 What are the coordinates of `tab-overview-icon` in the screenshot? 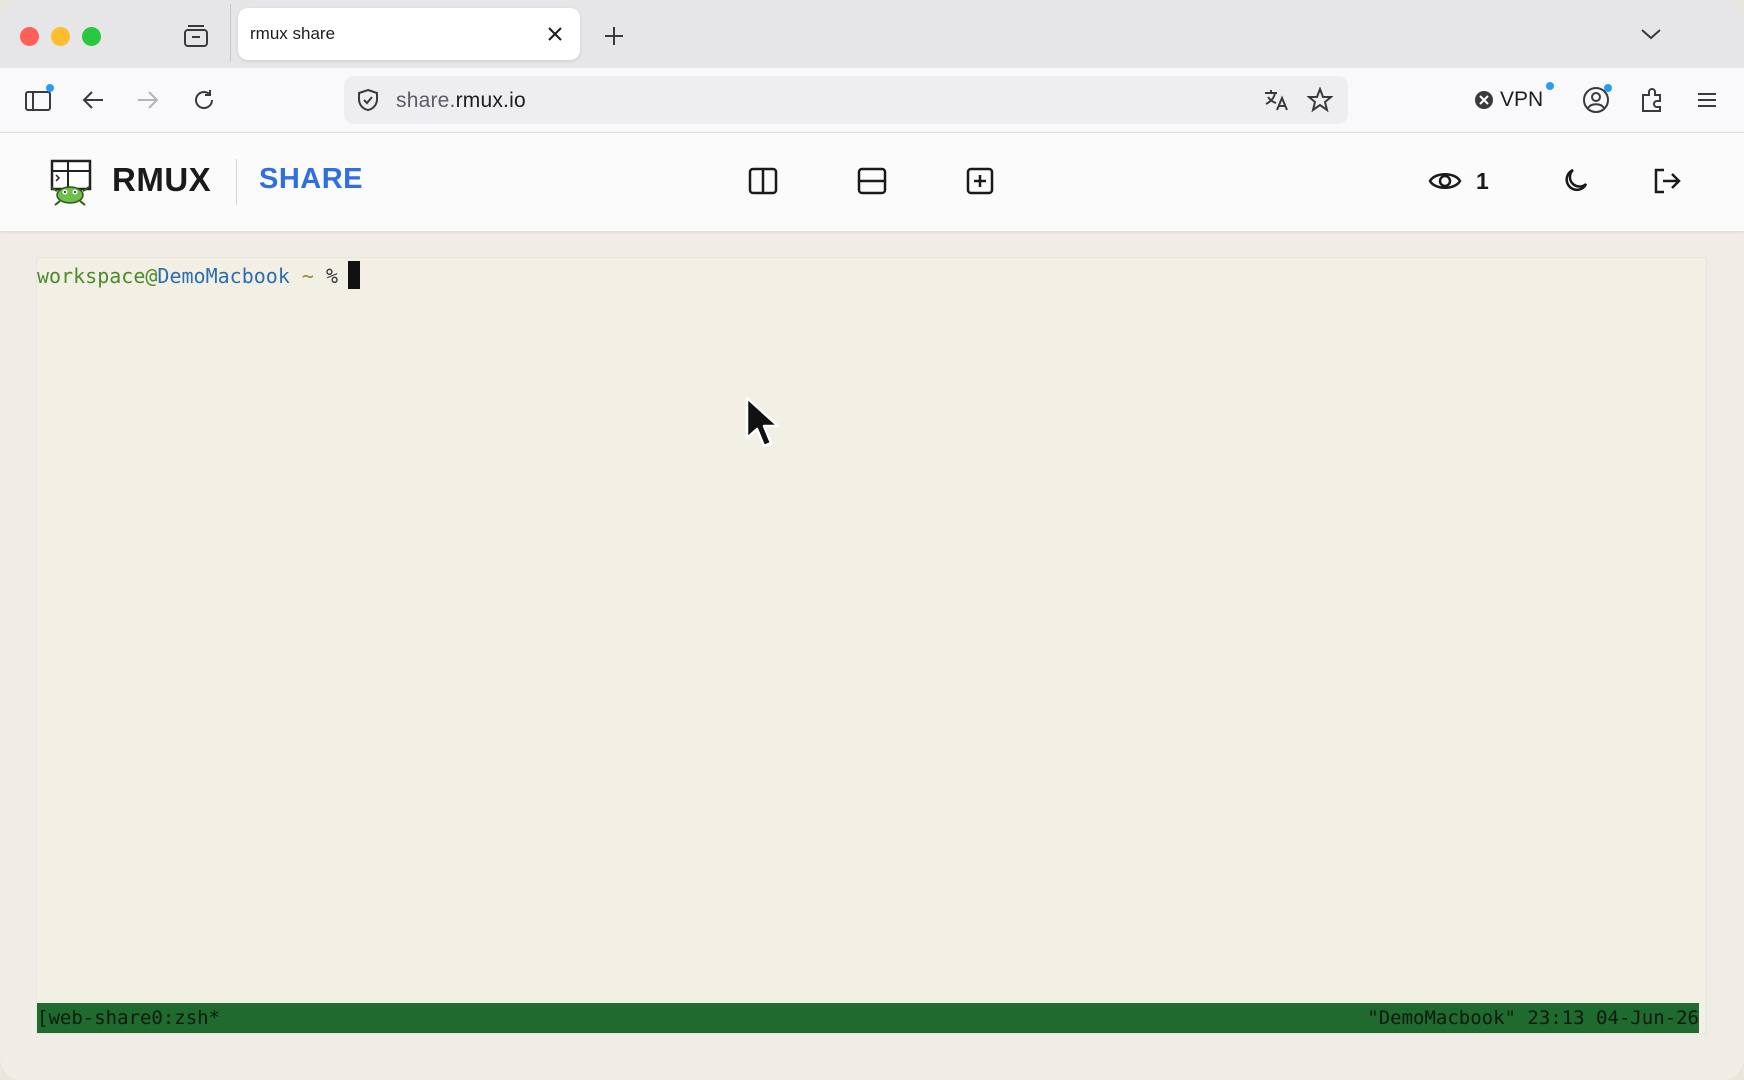 It's located at (196, 36).